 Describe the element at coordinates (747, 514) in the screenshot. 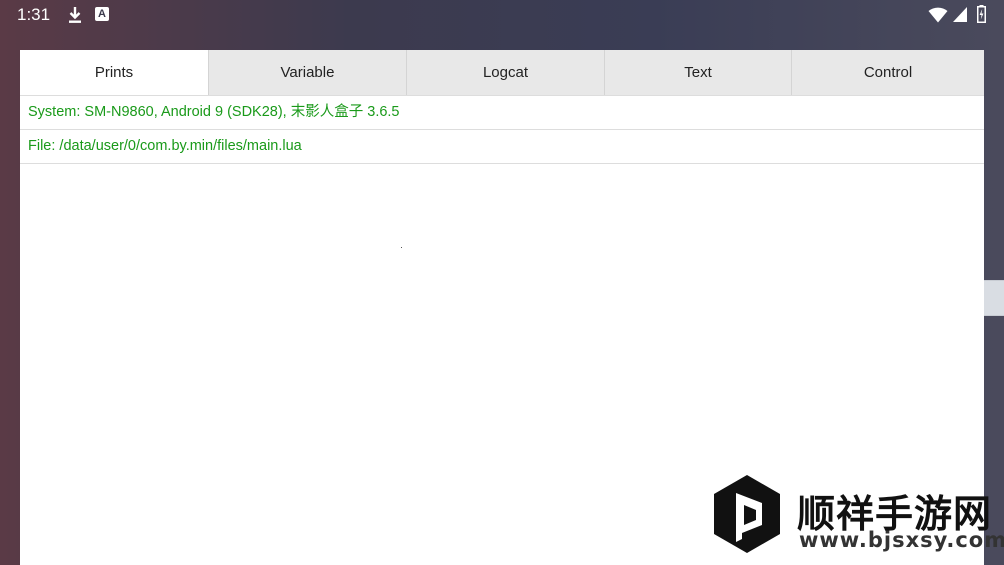

I see `watermark-logo-icon` at that location.